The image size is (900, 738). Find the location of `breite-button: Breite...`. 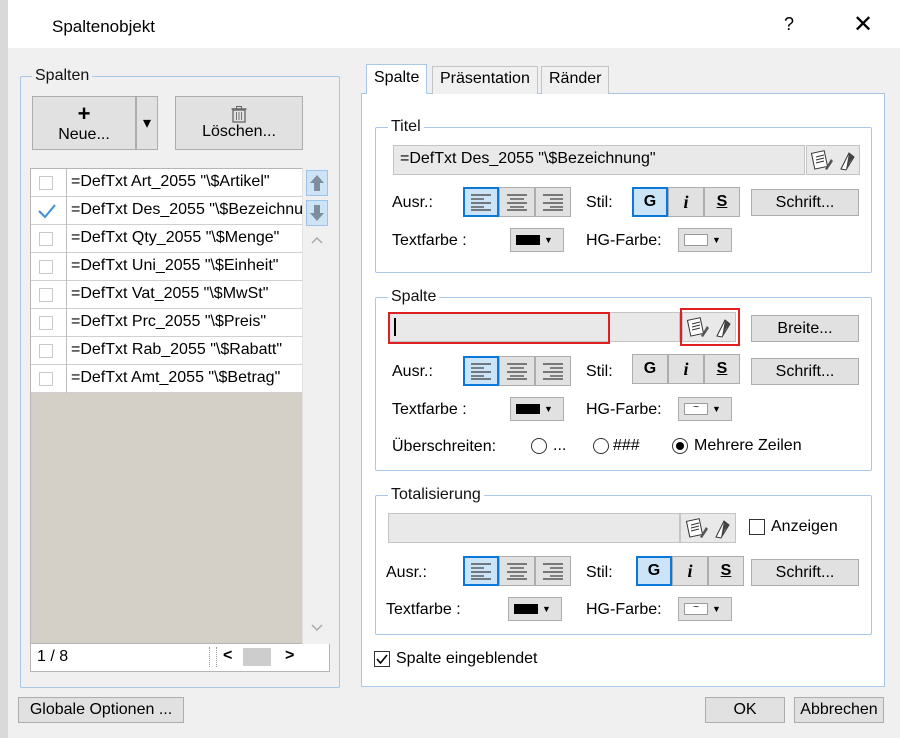

breite-button: Breite... is located at coordinates (805, 328).